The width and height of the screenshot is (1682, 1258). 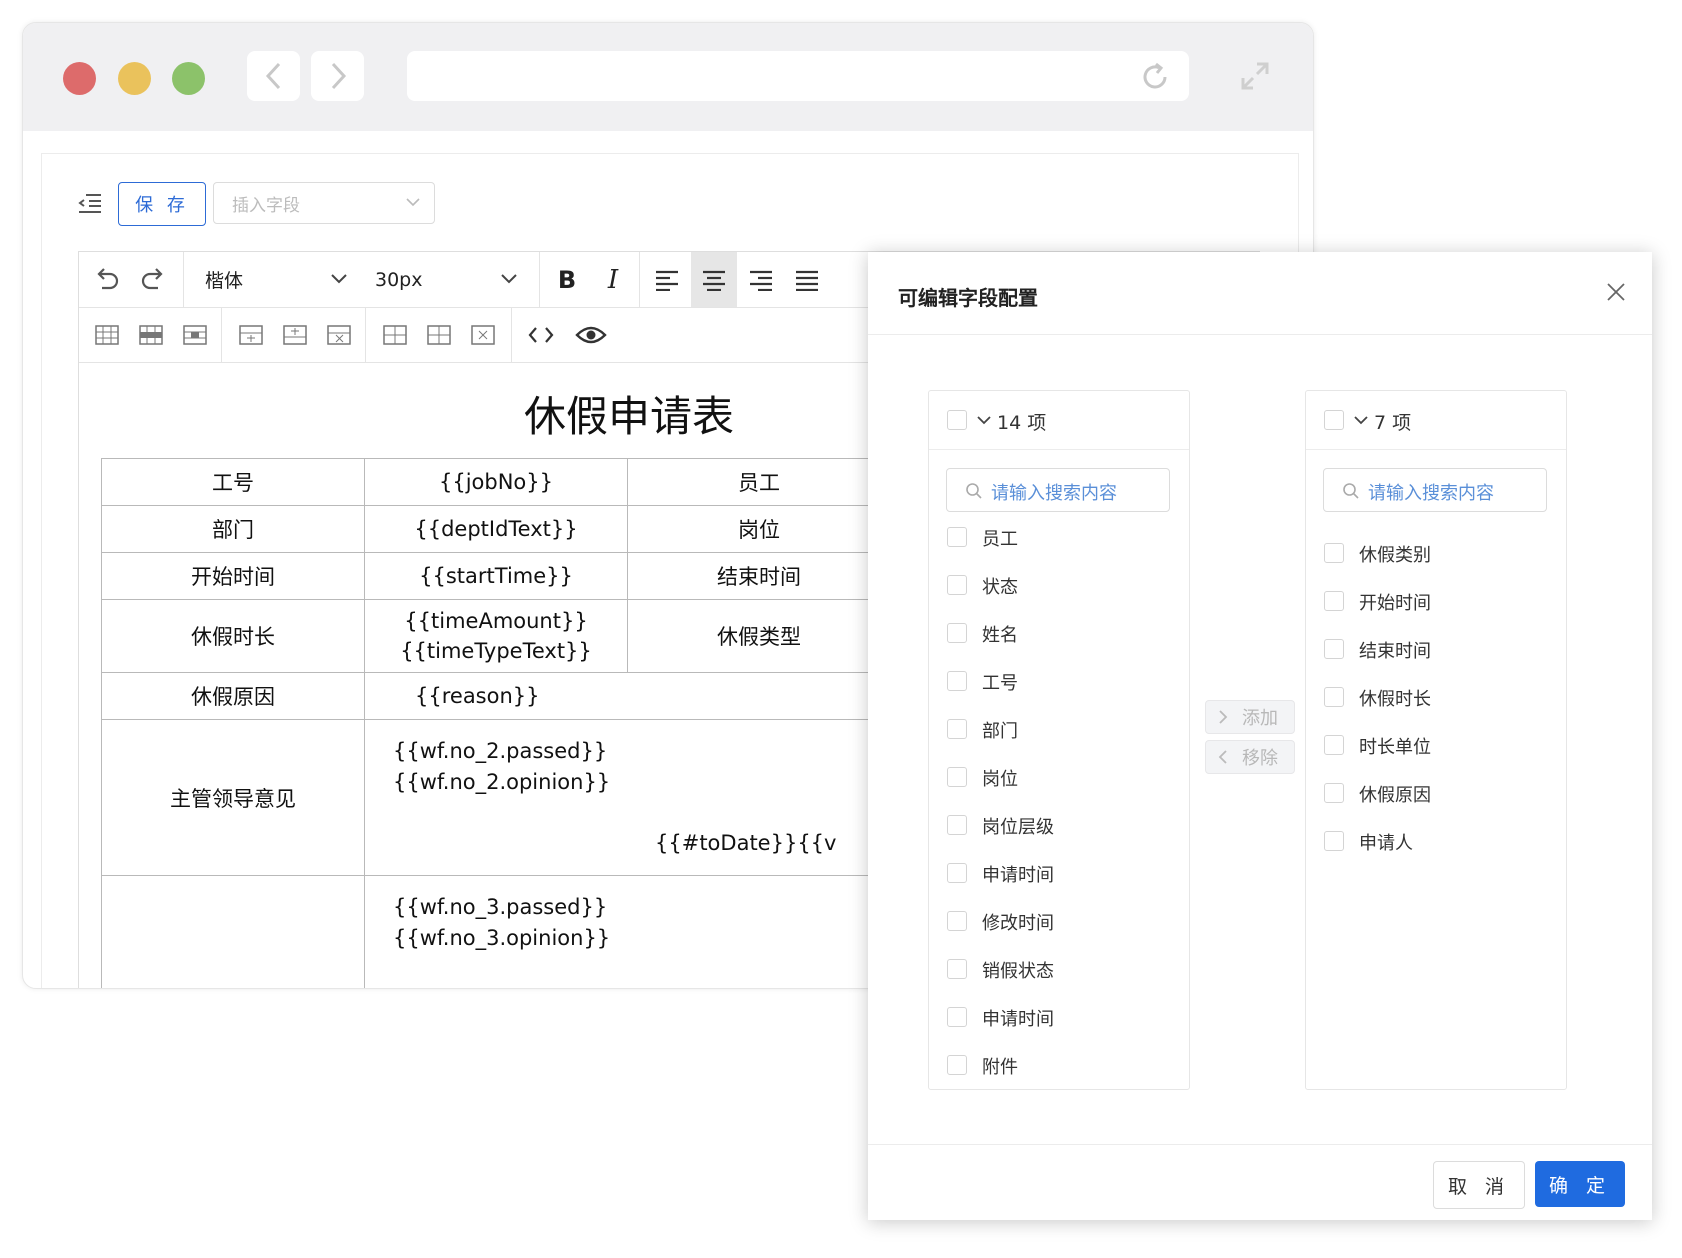 I want to click on font-family-select: 楷体, so click(x=276, y=279).